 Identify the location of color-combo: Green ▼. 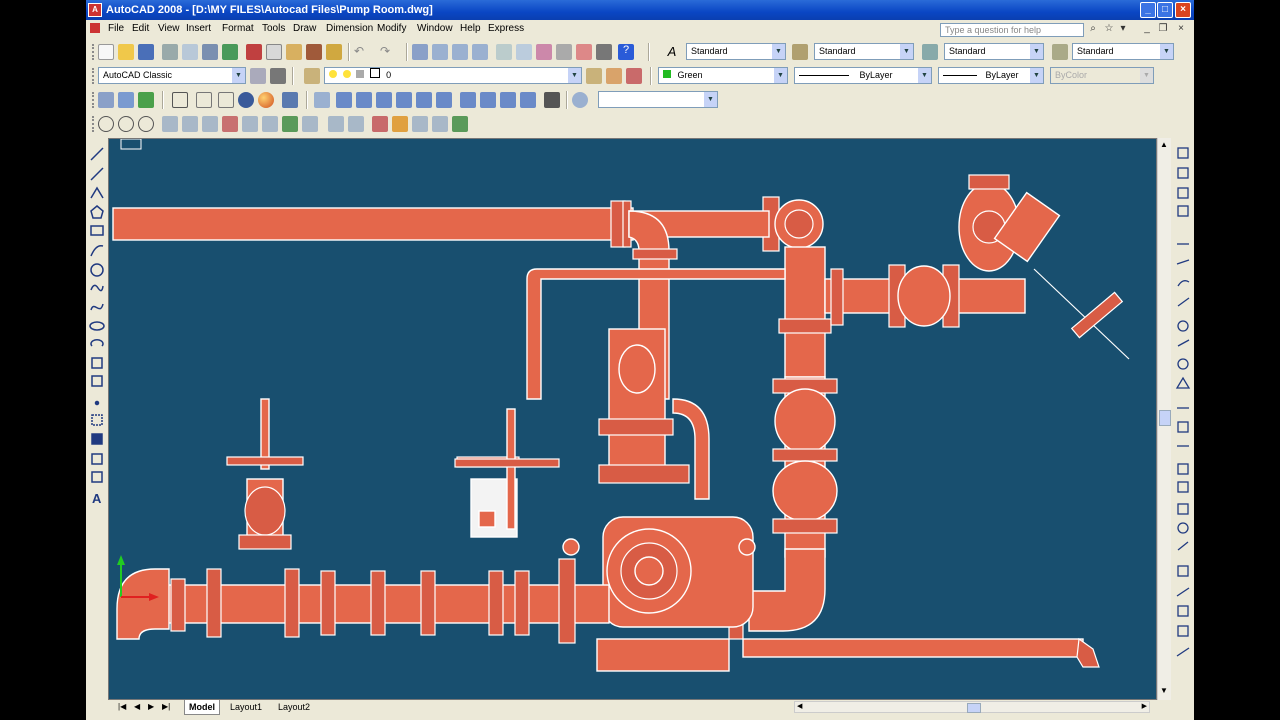
(723, 75).